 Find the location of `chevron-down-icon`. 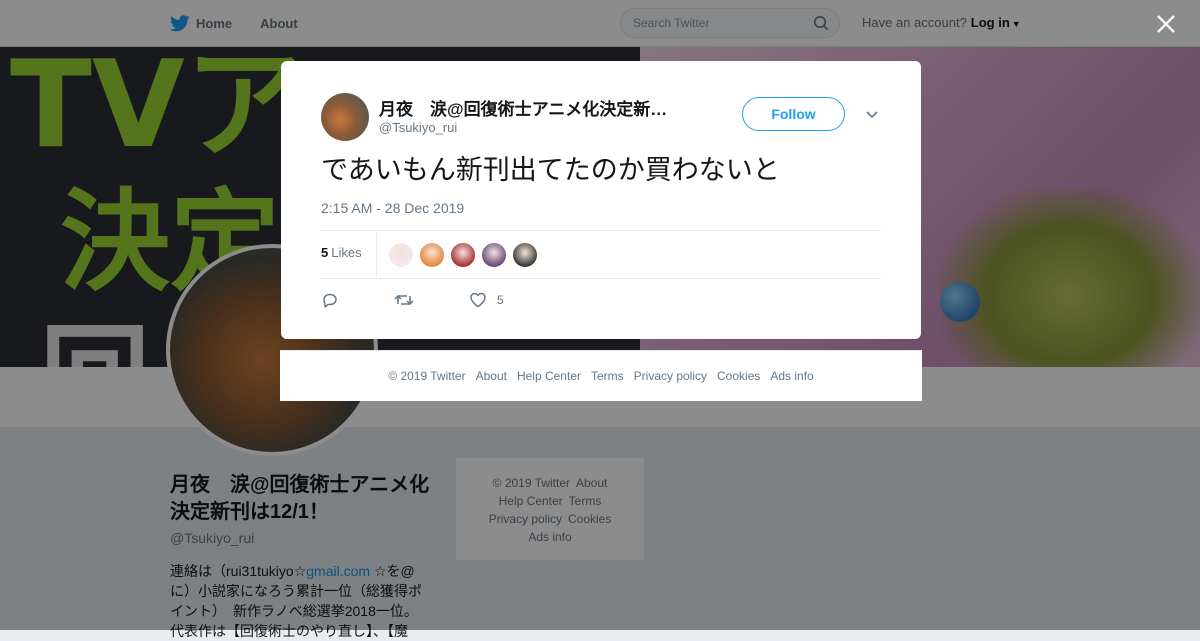

chevron-down-icon is located at coordinates (872, 115).